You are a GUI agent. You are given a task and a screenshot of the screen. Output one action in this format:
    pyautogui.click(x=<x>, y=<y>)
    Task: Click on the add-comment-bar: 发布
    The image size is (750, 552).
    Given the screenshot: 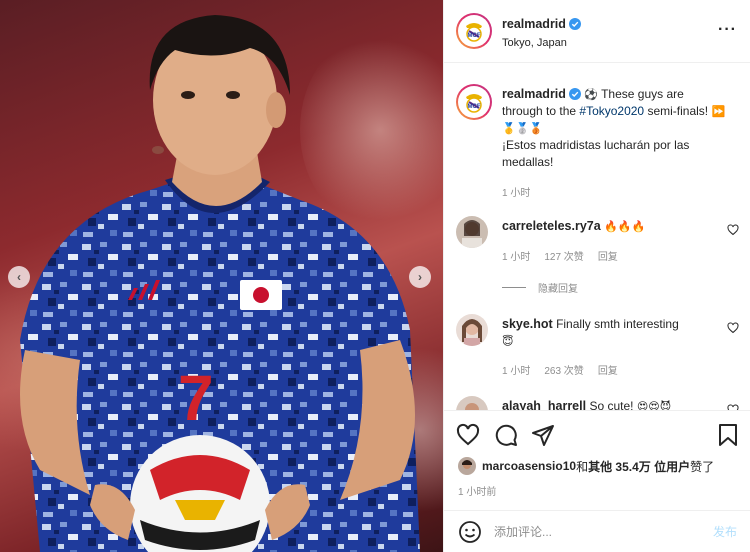 What is the action you would take?
    pyautogui.click(x=597, y=531)
    